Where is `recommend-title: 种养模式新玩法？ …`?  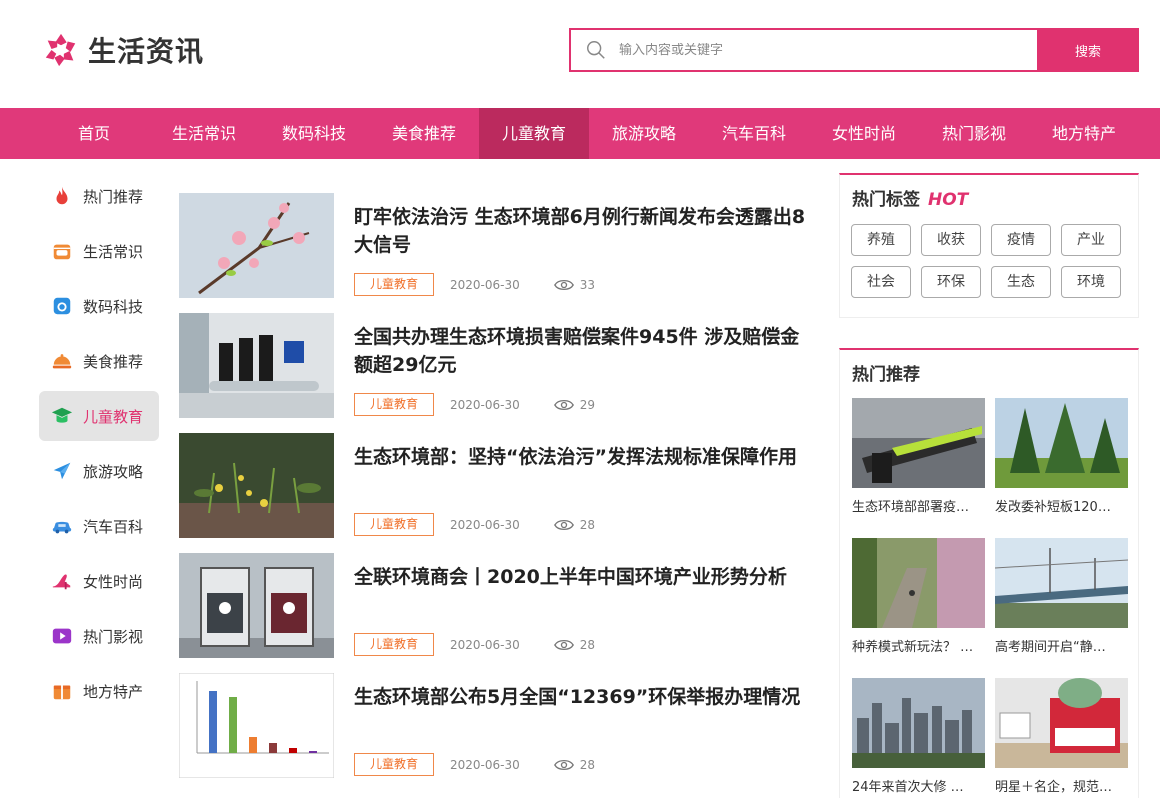
recommend-title: 种养模式新玩法？ … is located at coordinates (918, 645).